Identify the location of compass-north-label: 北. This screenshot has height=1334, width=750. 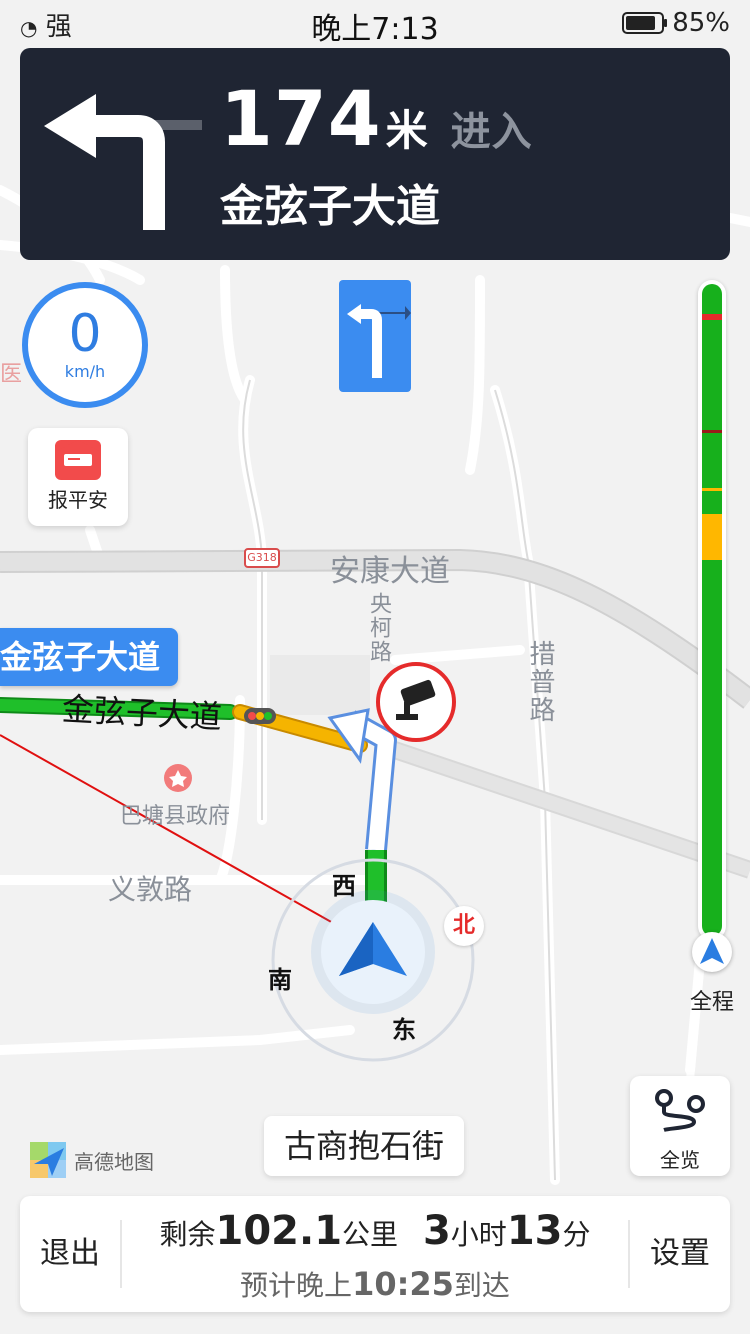
(463, 925).